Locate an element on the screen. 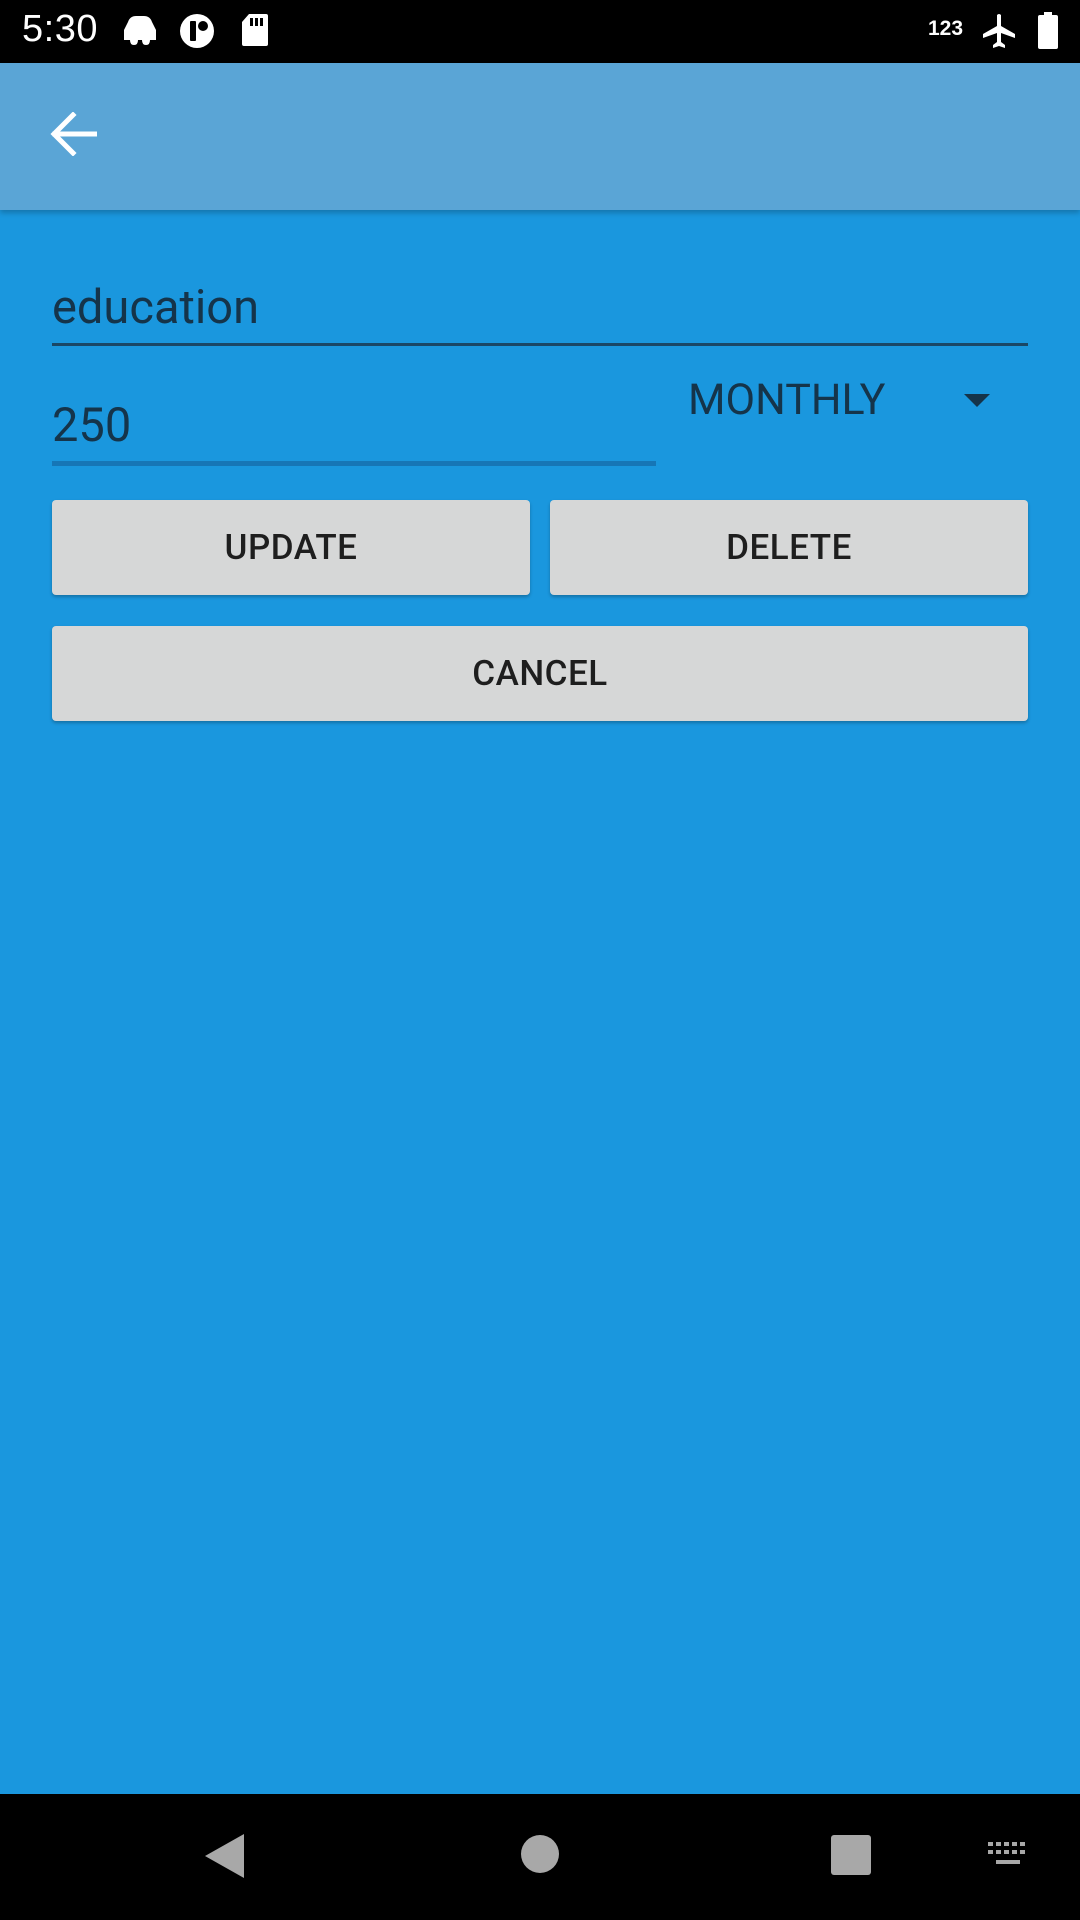 The height and width of the screenshot is (1920, 1080). status-bar: 5:30 123 is located at coordinates (540, 31).